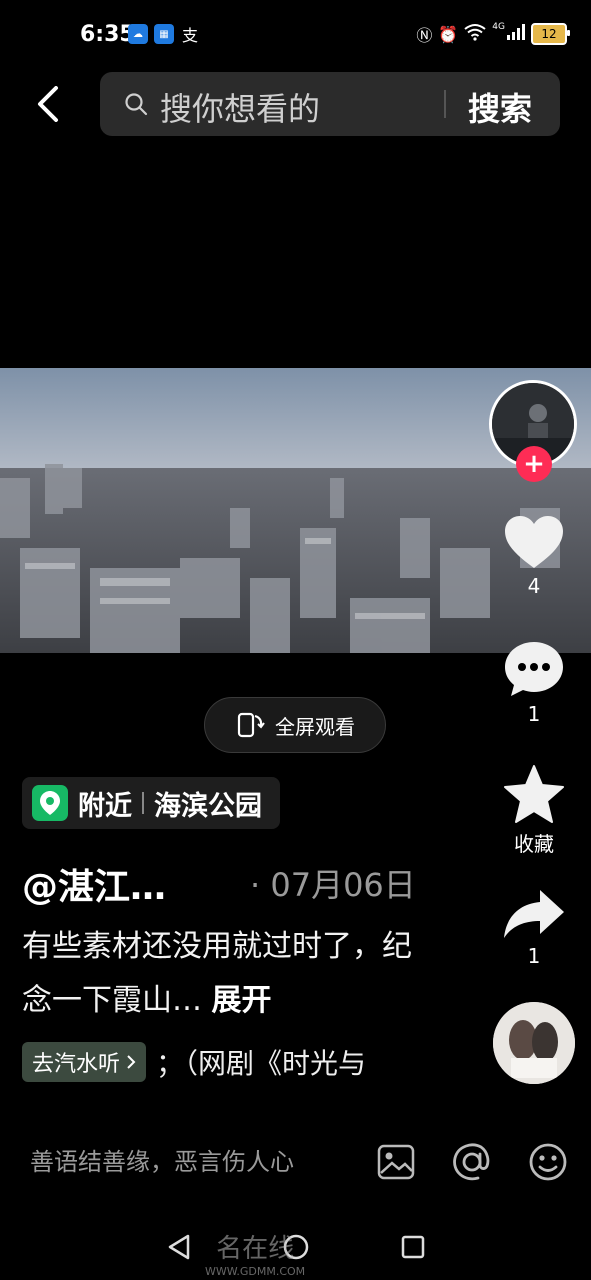  Describe the element at coordinates (189, 35) in the screenshot. I see `alipay-icon: 支` at that location.